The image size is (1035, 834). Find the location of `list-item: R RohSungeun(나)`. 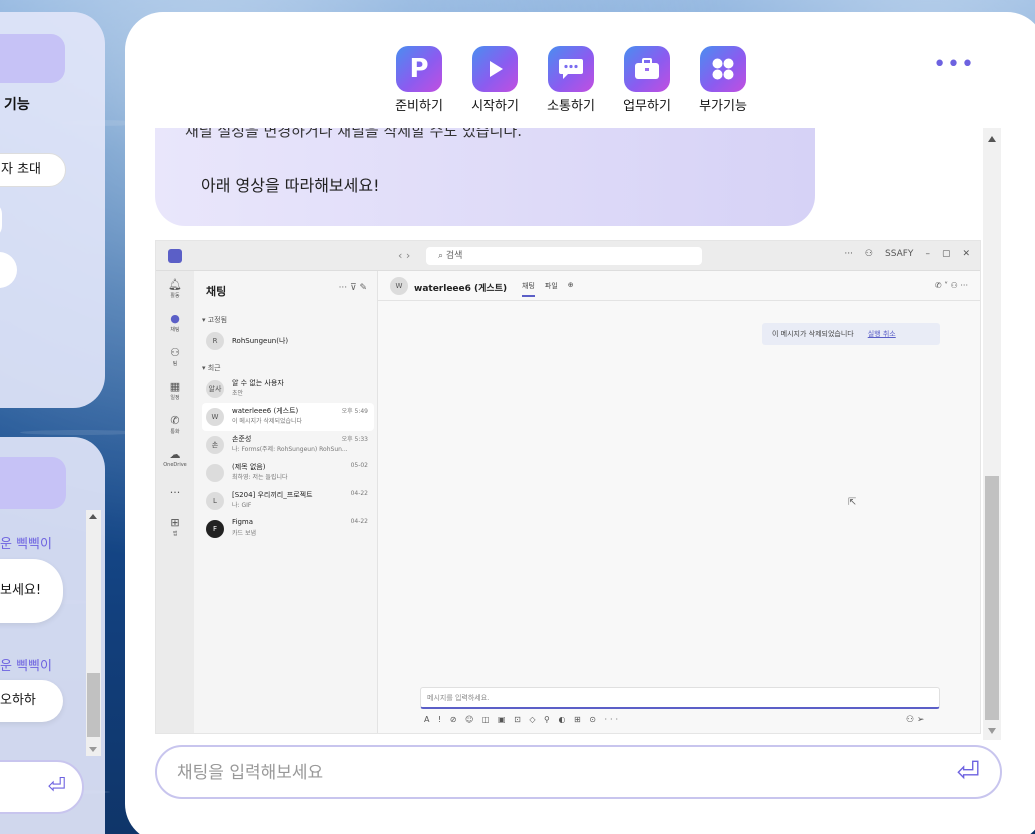

list-item: R RohSungeun(나) is located at coordinates (288, 341).